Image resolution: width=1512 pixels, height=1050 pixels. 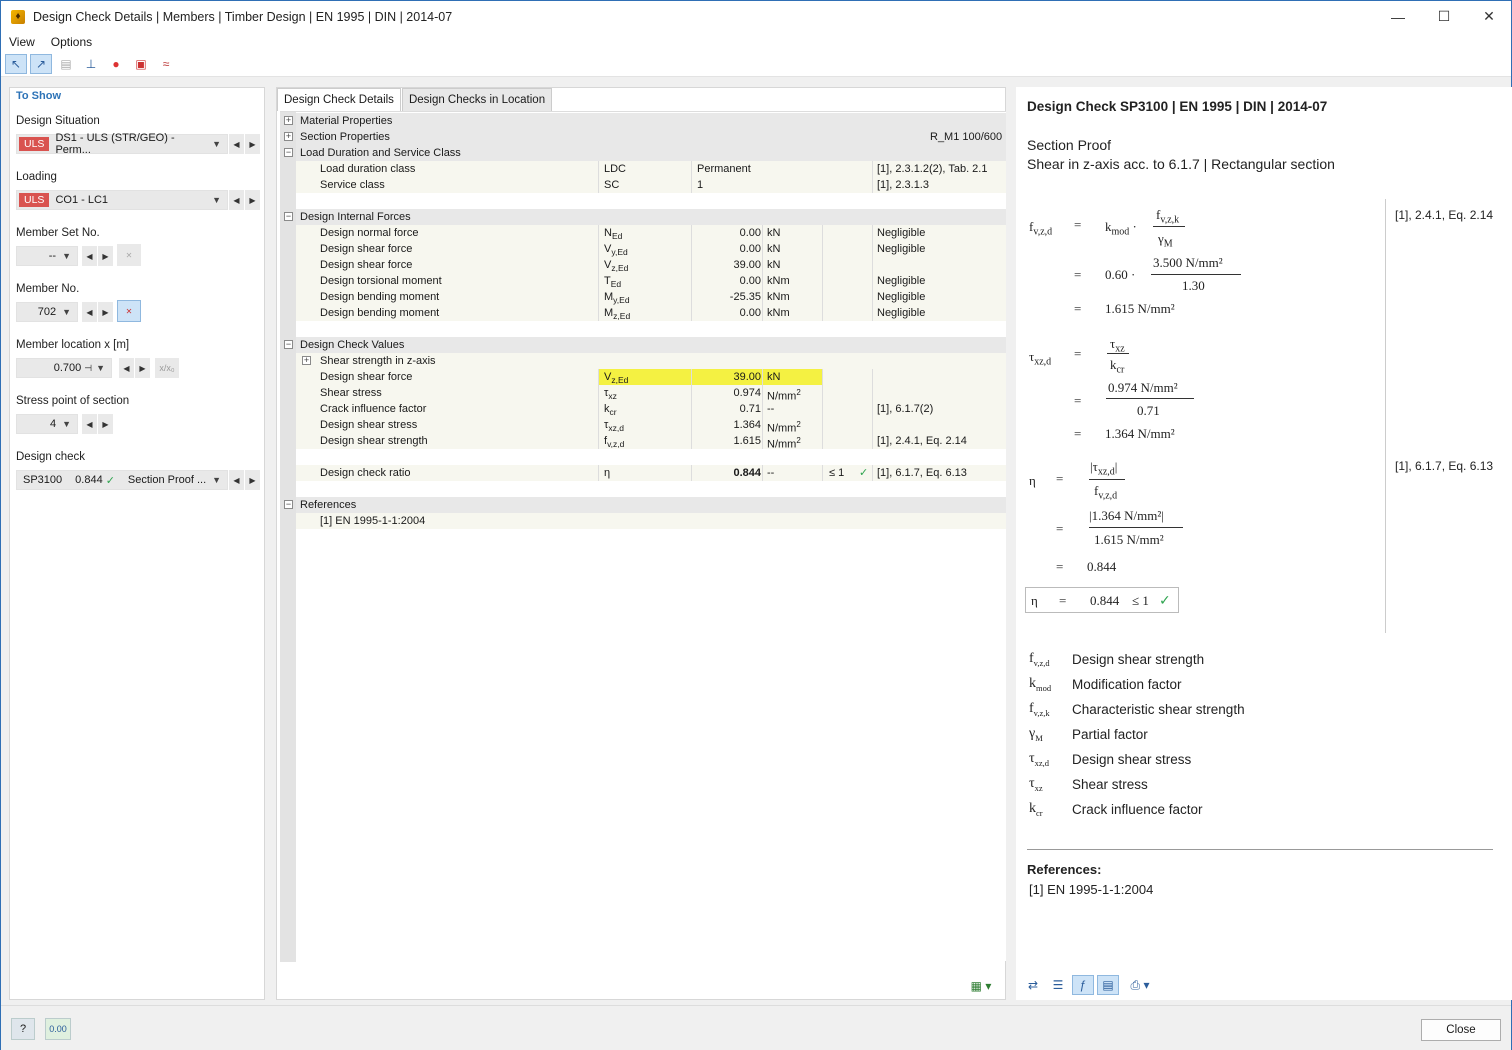 I want to click on row-value: 0.71, so click(x=726, y=409).